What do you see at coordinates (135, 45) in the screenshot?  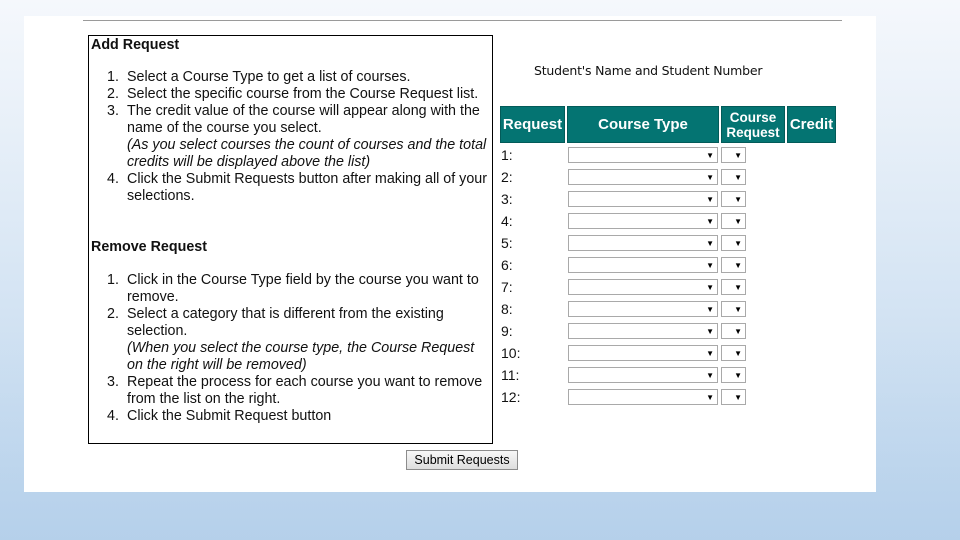 I see `add-request-heading: Add Request` at bounding box center [135, 45].